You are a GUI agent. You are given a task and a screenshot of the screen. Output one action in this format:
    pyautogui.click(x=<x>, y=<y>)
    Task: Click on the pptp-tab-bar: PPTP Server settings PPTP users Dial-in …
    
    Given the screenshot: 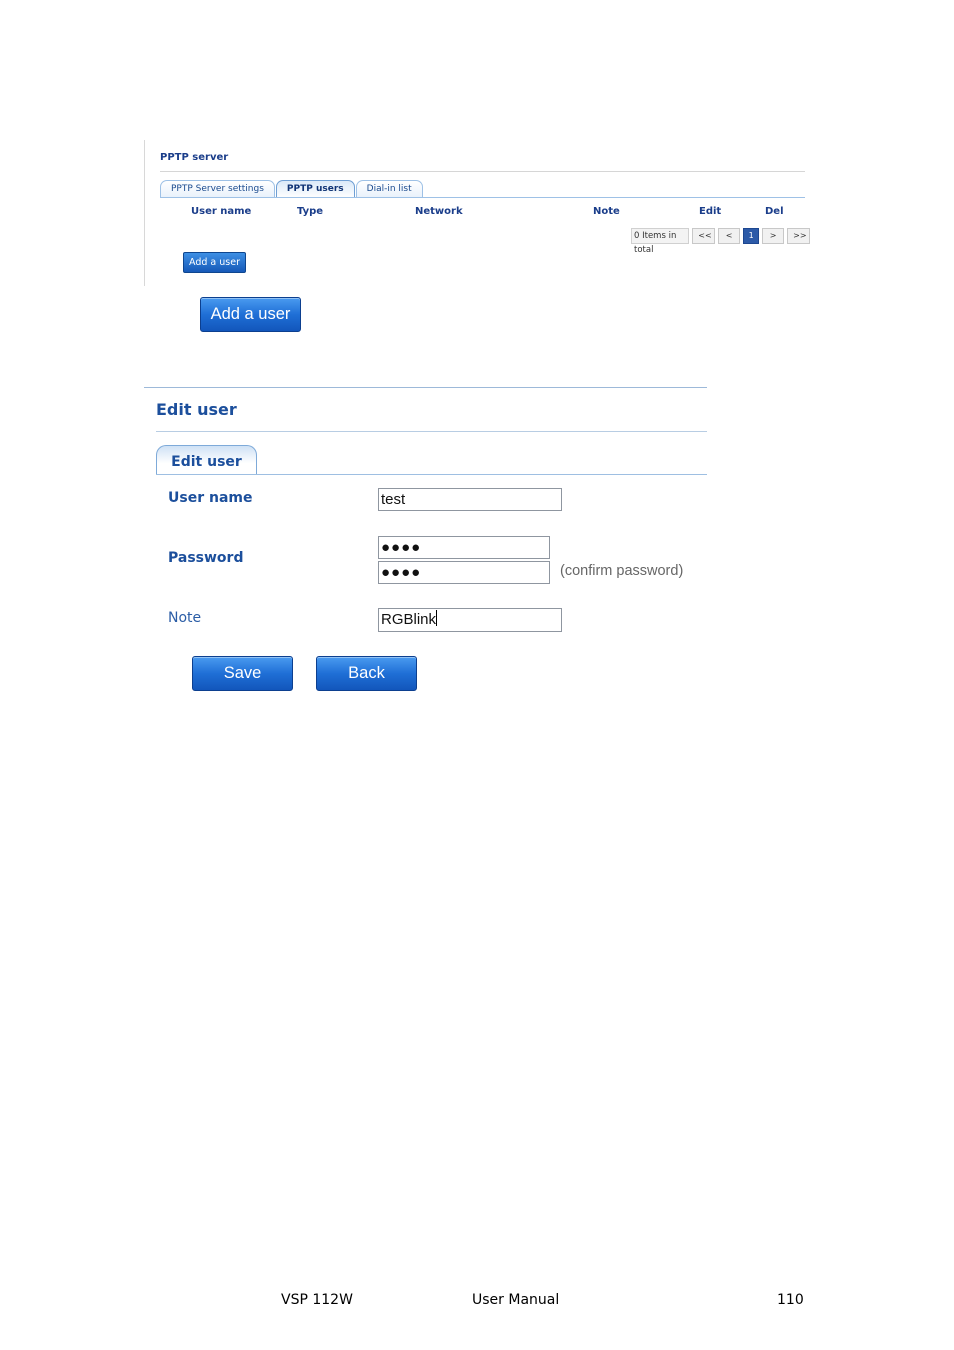 What is the action you would take?
    pyautogui.click(x=292, y=189)
    